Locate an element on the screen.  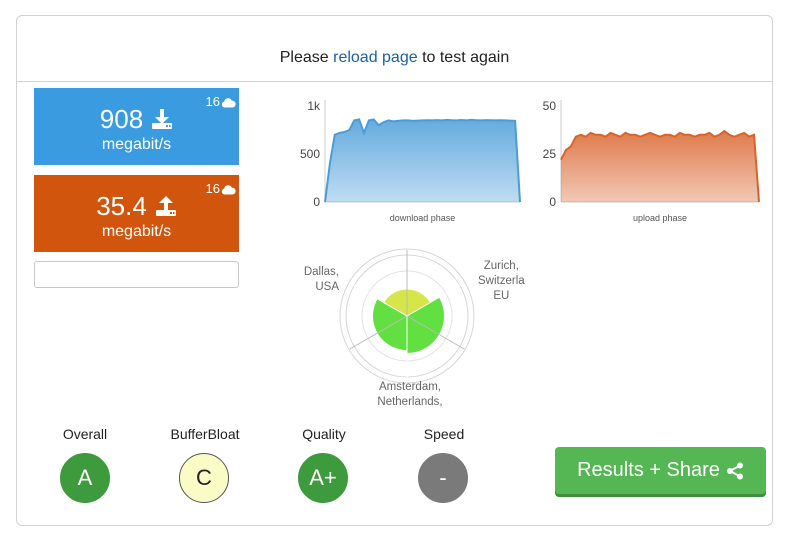
grade-overall: A is located at coordinates (85, 478).